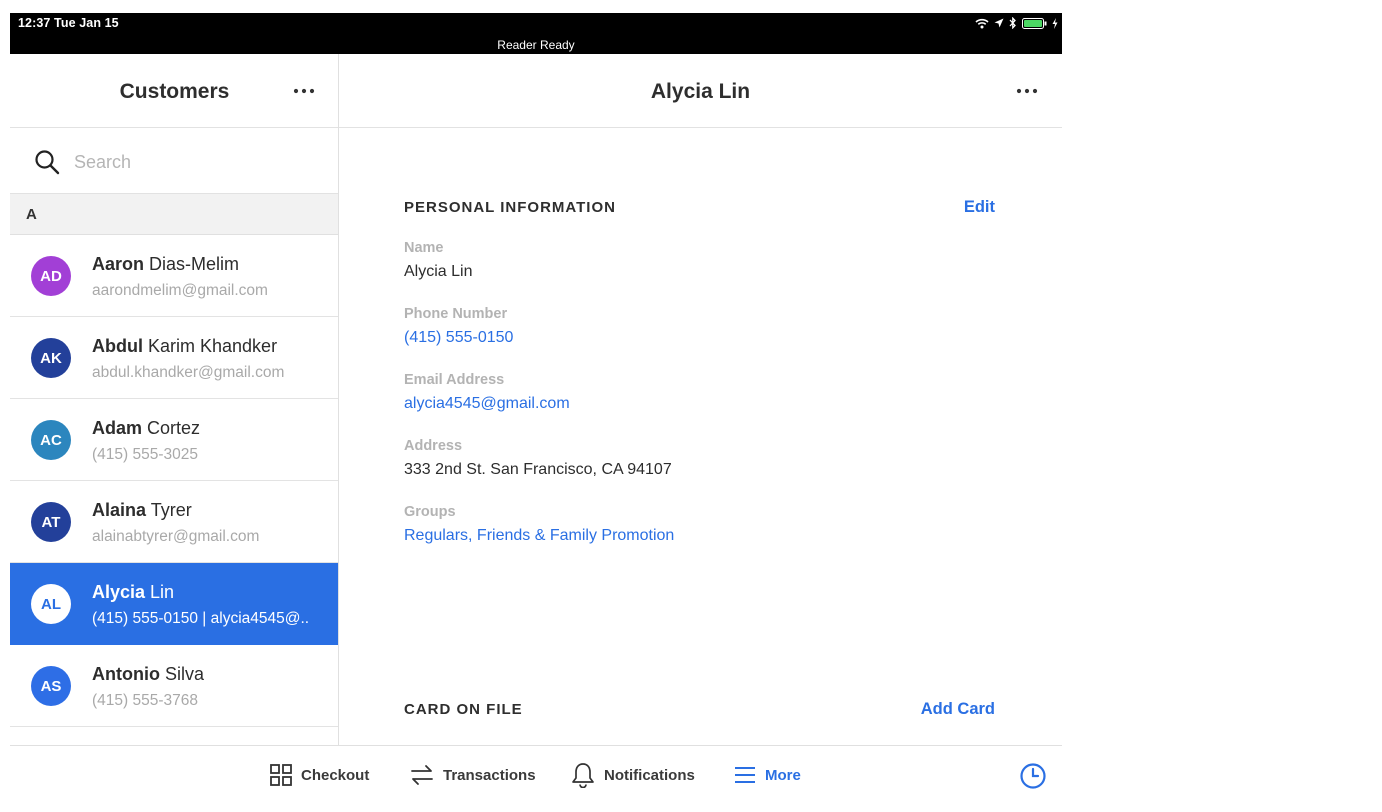 The image size is (1382, 812). Describe the element at coordinates (160, 592) in the screenshot. I see `customer-last-name: Lin` at that location.